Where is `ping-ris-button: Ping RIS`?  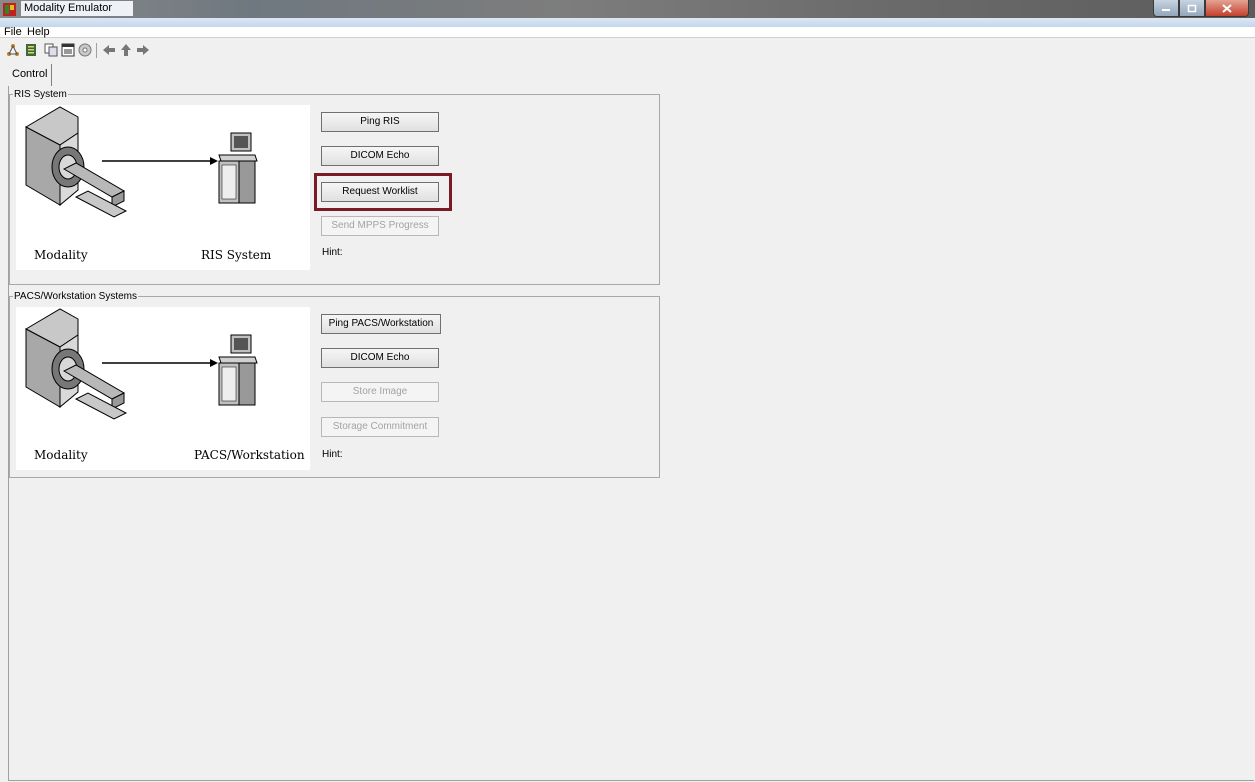
ping-ris-button: Ping RIS is located at coordinates (380, 122).